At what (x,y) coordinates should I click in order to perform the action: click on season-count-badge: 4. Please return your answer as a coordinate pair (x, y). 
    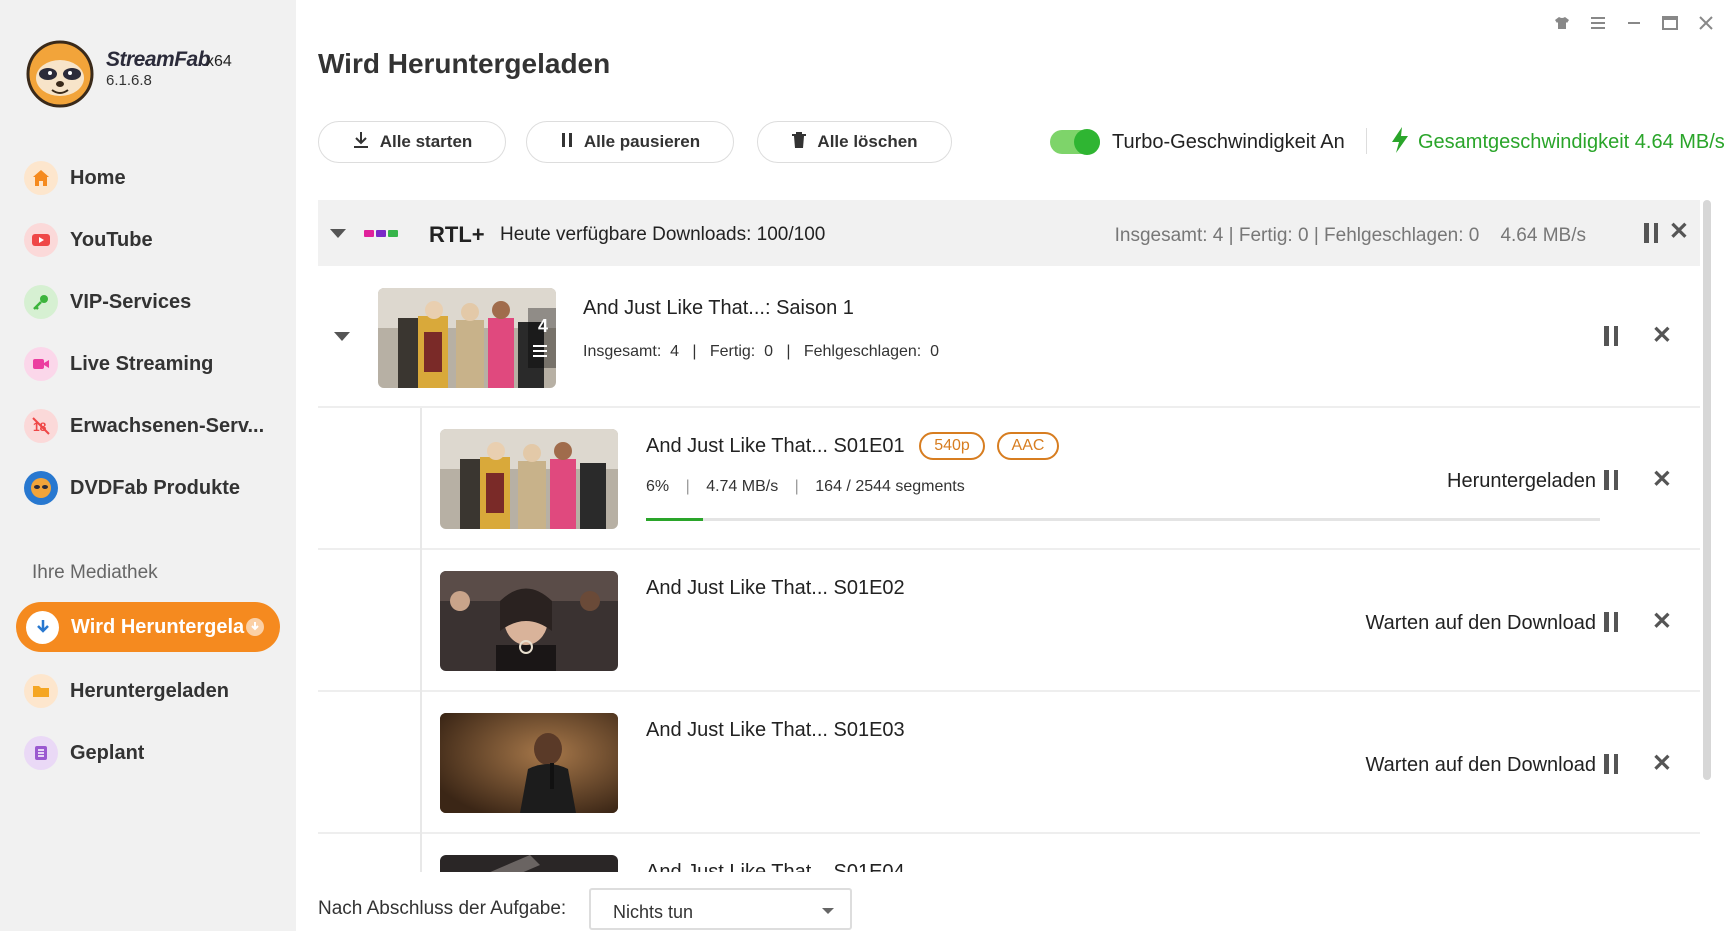
    Looking at the image, I should click on (542, 326).